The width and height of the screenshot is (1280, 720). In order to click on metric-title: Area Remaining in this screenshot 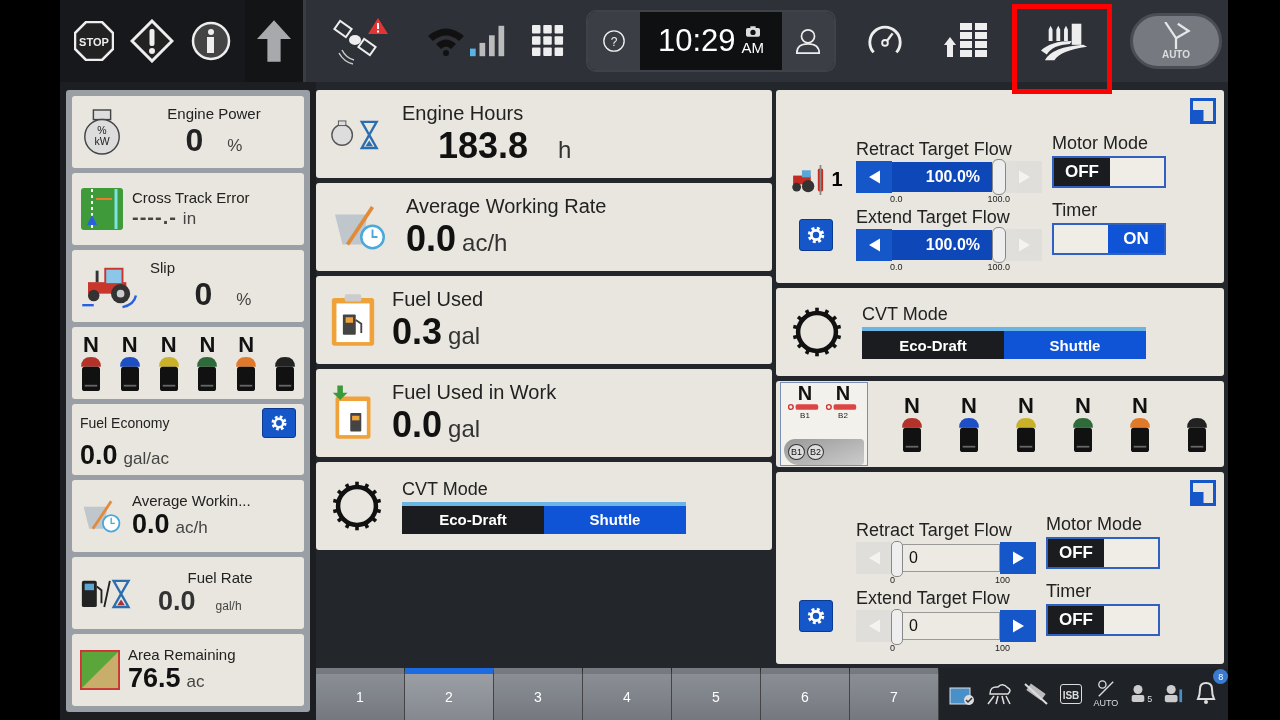, I will do `click(182, 655)`.